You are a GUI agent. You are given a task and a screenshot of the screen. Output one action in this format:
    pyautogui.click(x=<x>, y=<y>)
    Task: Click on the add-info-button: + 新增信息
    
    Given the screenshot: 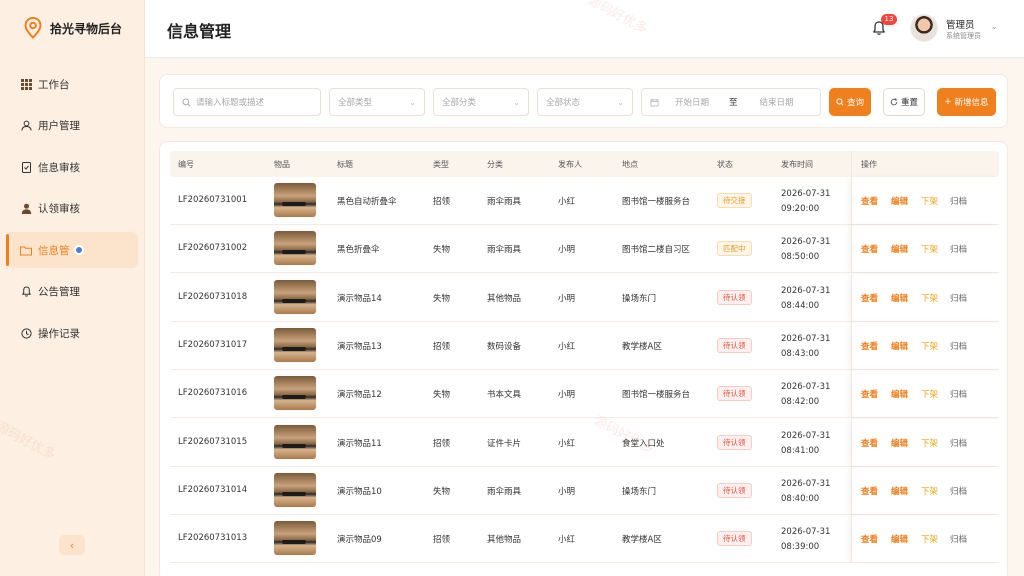 What is the action you would take?
    pyautogui.click(x=966, y=102)
    